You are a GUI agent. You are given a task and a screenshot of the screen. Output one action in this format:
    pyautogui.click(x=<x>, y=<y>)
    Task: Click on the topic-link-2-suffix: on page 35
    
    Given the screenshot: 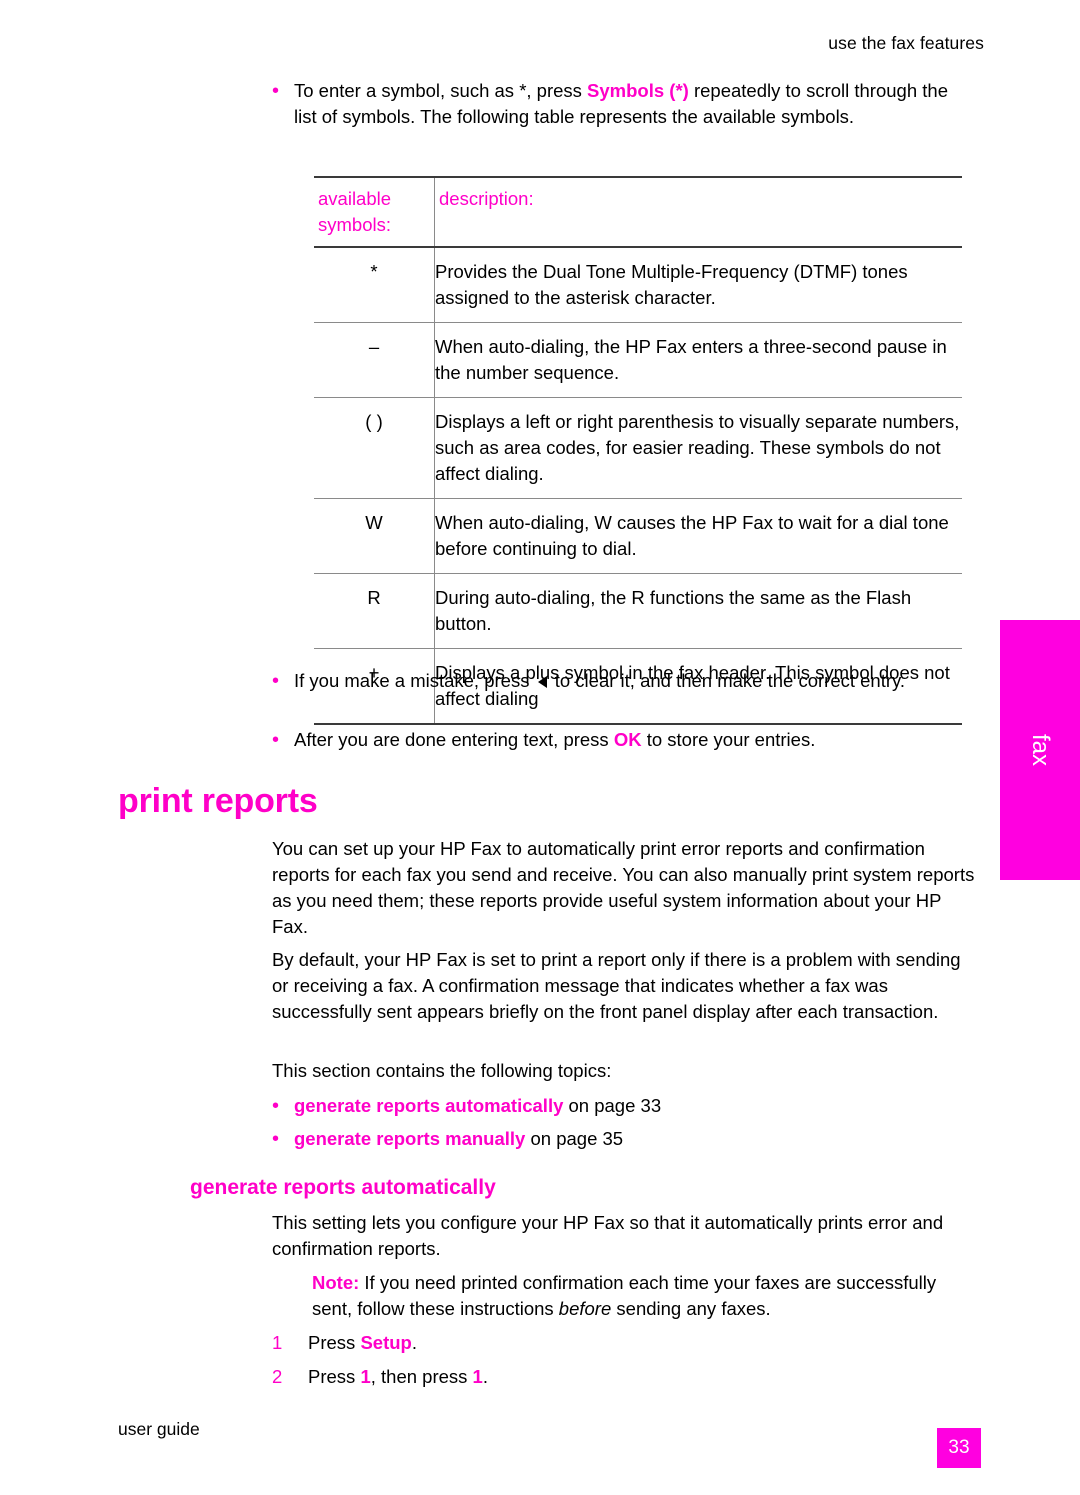 What is the action you would take?
    pyautogui.click(x=574, y=1138)
    